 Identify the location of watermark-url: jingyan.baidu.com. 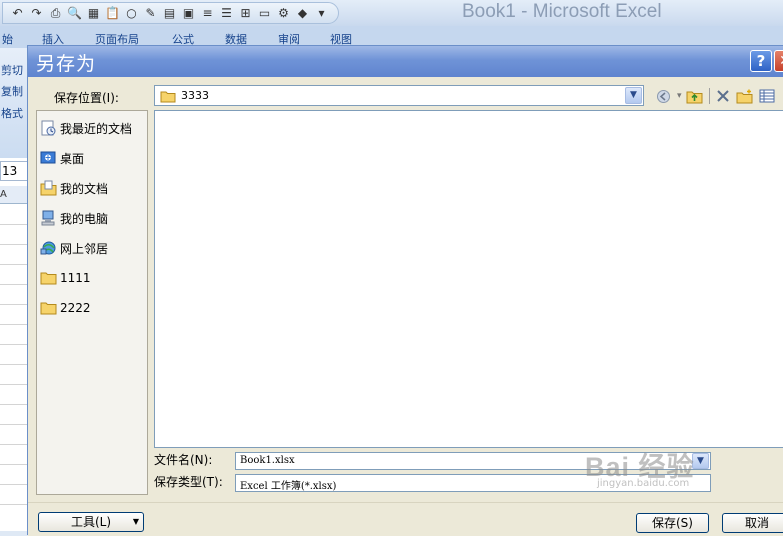
(643, 483).